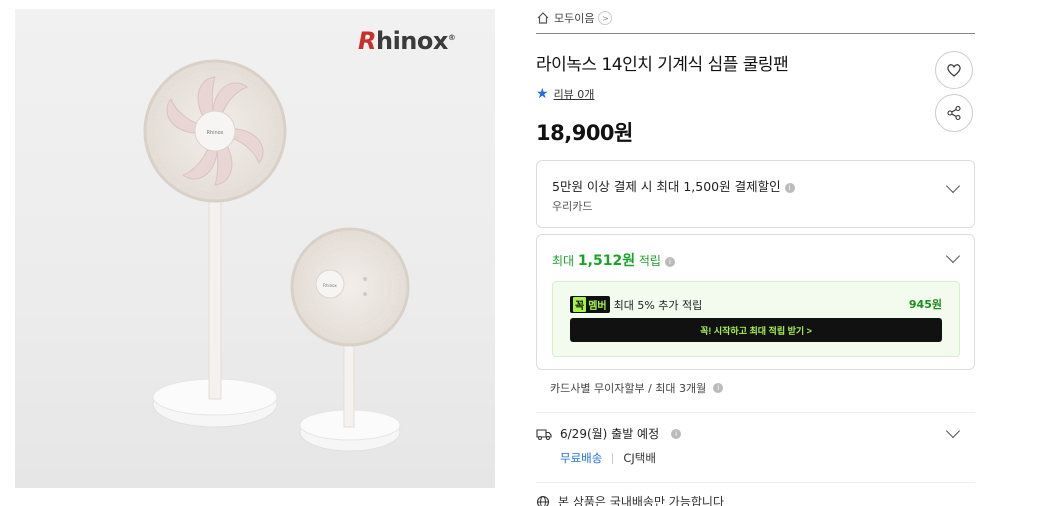 The width and height of the screenshot is (1040, 506). Describe the element at coordinates (756, 330) in the screenshot. I see `member-start-button: 꼭! 시작하고 최대 적립 받기 >` at that location.